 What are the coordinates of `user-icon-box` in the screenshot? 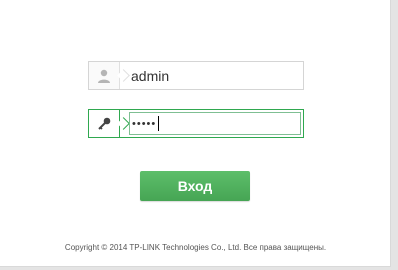 It's located at (104, 75).